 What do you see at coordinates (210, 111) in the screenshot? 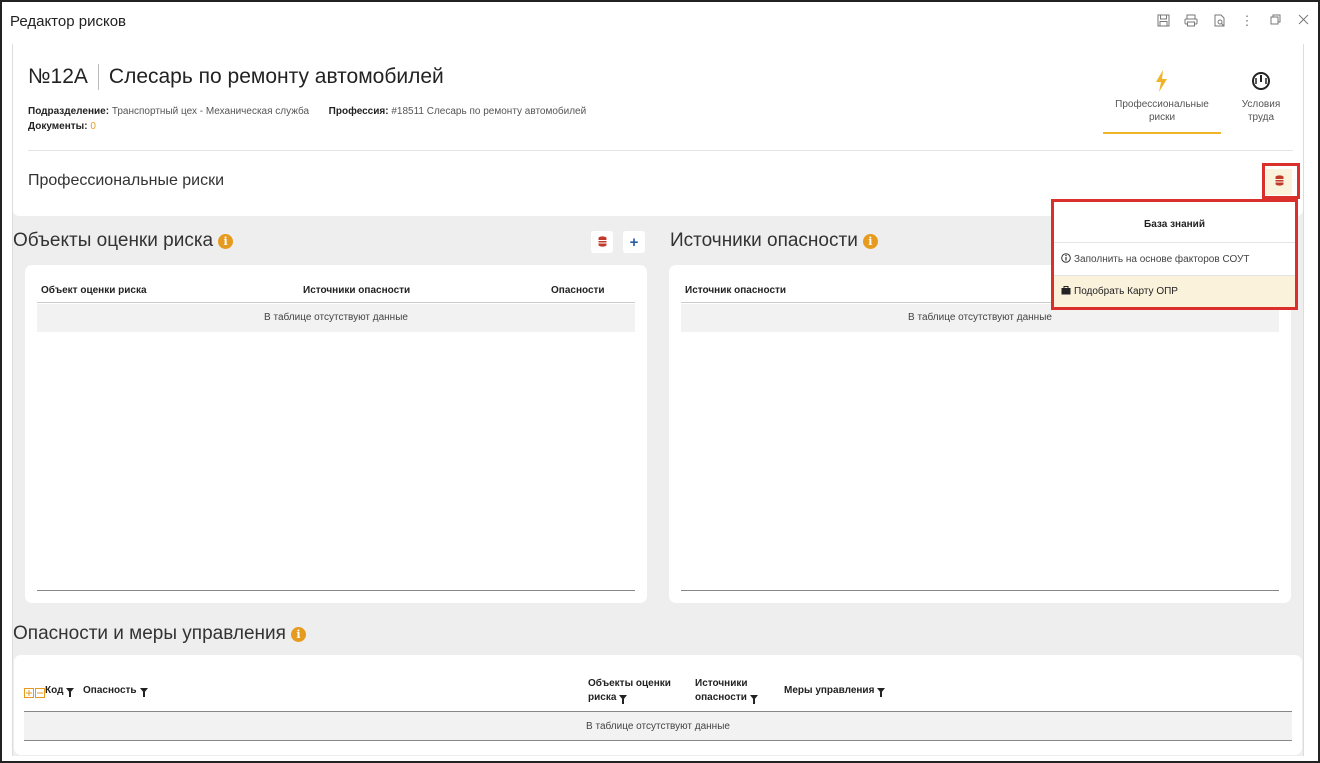
I see `division-value: Транспортный цех - Механическая служба` at bounding box center [210, 111].